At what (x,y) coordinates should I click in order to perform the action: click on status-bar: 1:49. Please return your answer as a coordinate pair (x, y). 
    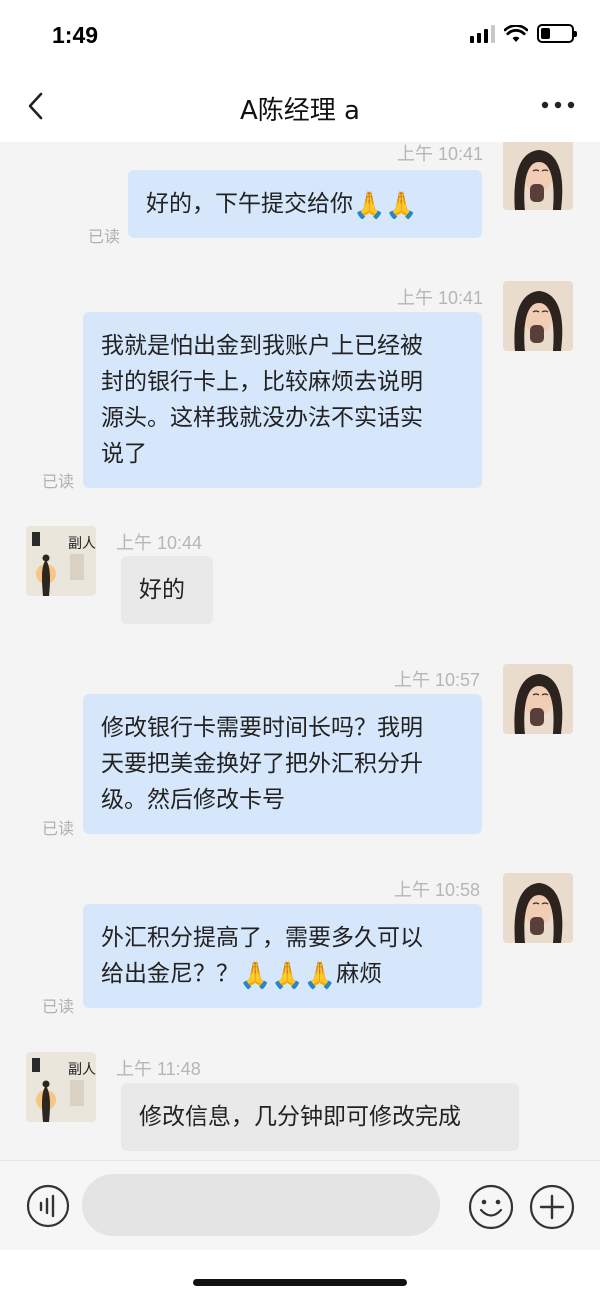
    Looking at the image, I should click on (300, 35).